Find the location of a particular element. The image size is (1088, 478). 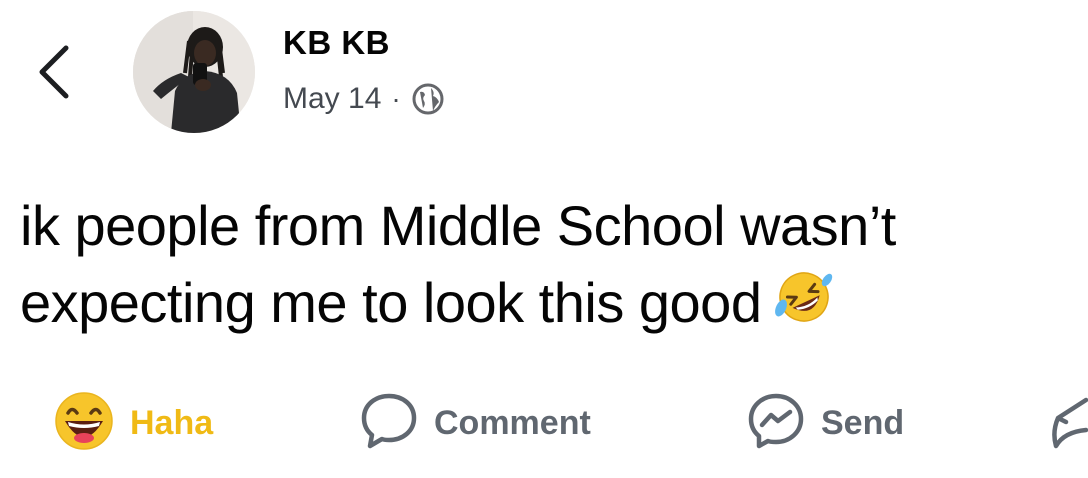

post-actions: Haha Comment Send is located at coordinates (544, 423).